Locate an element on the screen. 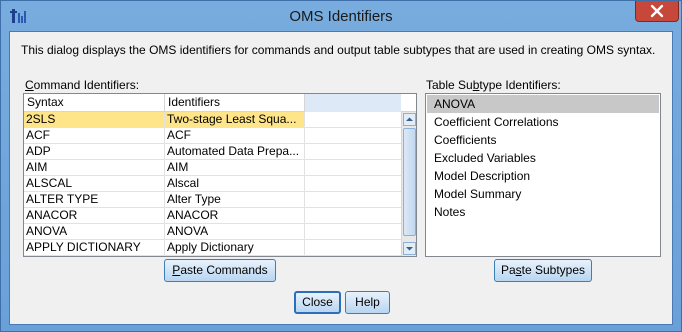 The width and height of the screenshot is (682, 332). close-button: Close is located at coordinates (317, 302).